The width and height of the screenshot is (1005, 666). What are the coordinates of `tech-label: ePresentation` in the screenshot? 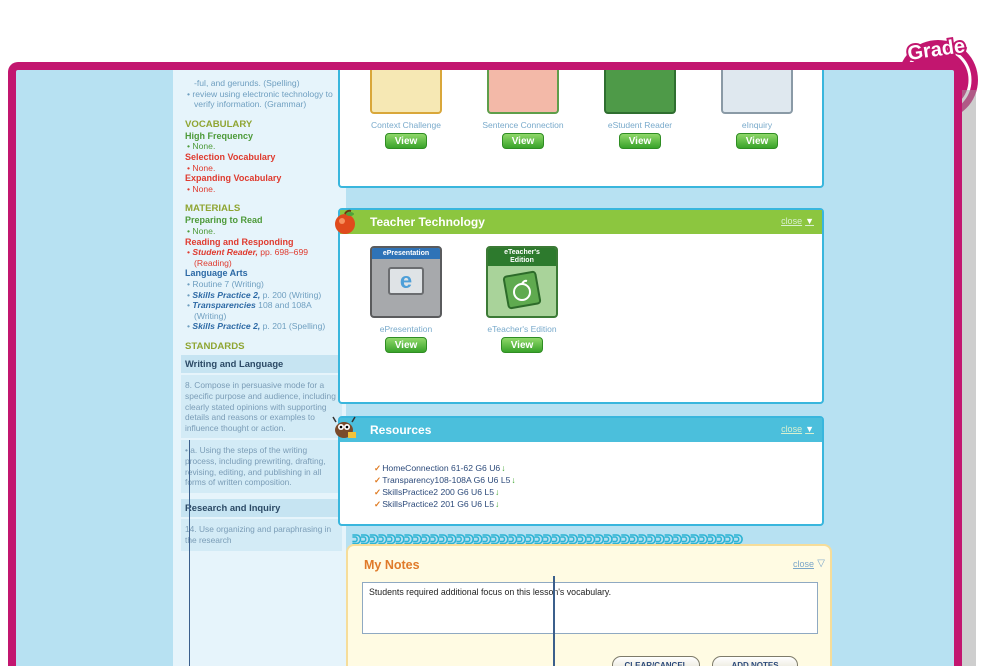 It's located at (406, 329).